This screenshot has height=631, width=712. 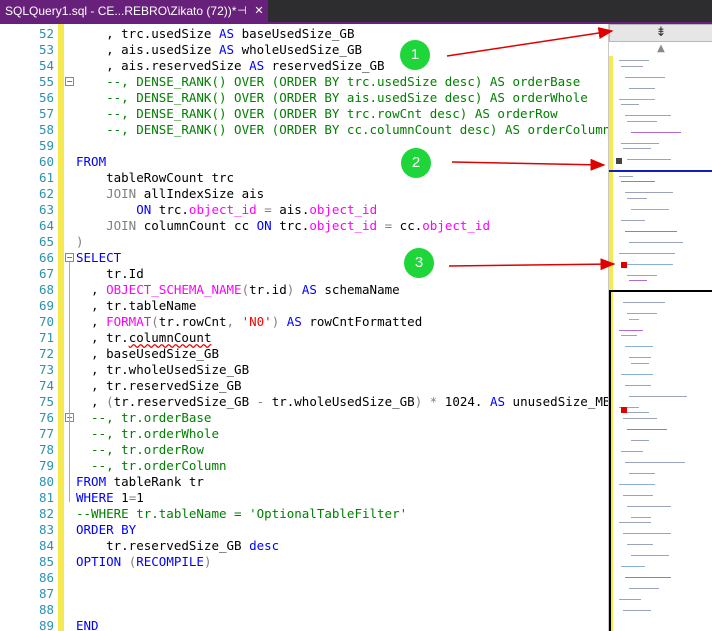 I want to click on code-line: FROM, so click(x=91, y=162).